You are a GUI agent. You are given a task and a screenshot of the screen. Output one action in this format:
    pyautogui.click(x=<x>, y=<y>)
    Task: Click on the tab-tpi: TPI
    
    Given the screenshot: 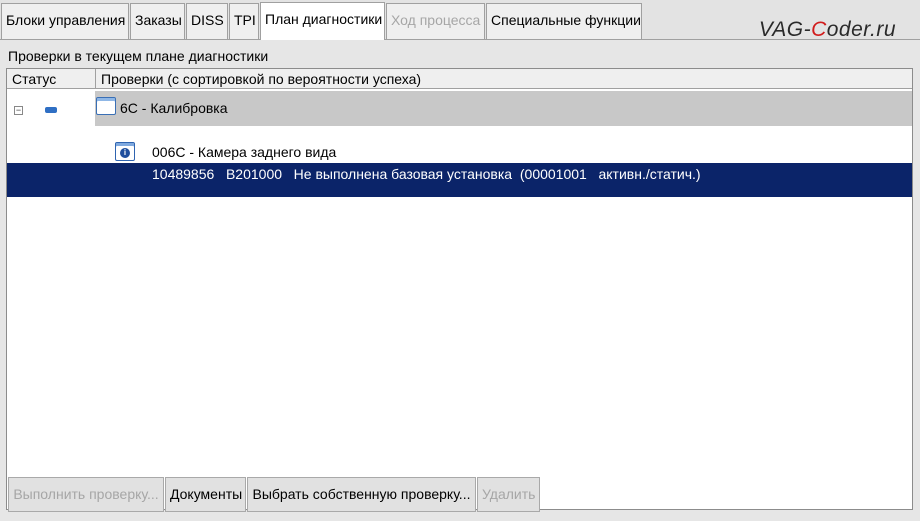 What is the action you would take?
    pyautogui.click(x=244, y=21)
    